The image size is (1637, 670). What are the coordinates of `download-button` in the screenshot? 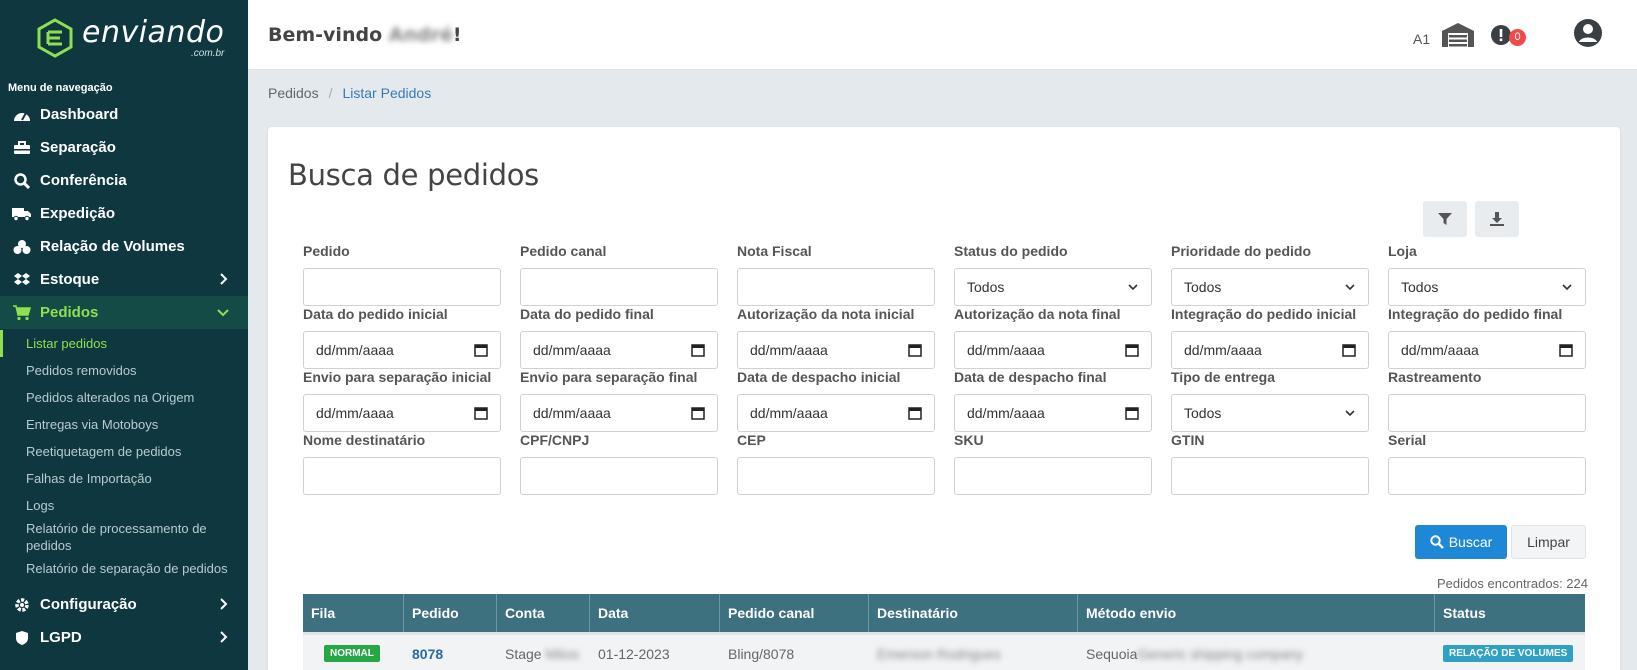 It's located at (1497, 219).